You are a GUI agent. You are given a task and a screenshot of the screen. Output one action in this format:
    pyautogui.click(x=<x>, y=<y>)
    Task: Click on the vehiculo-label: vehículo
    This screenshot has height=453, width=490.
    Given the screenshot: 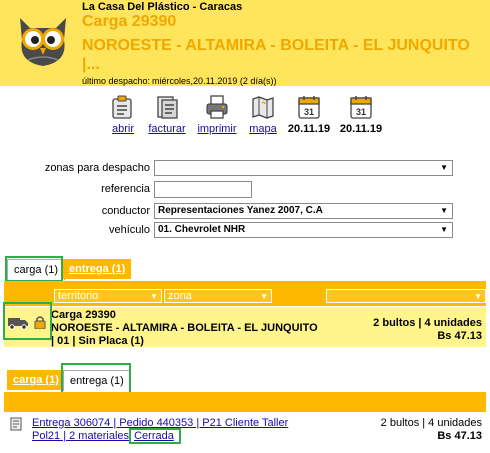 What is the action you would take?
    pyautogui.click(x=129, y=230)
    